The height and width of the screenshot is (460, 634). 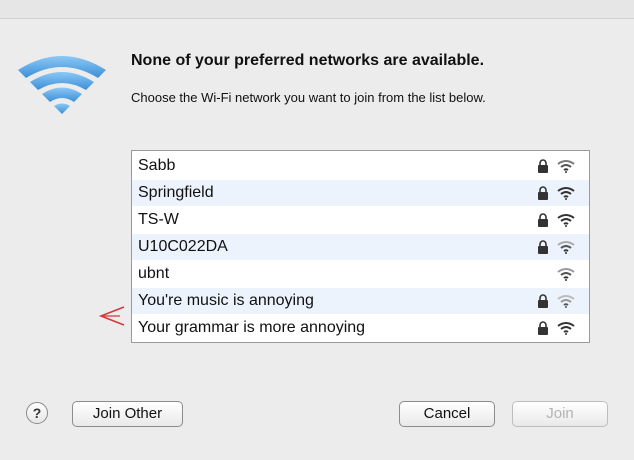 I want to click on join-button: Join, so click(x=560, y=414).